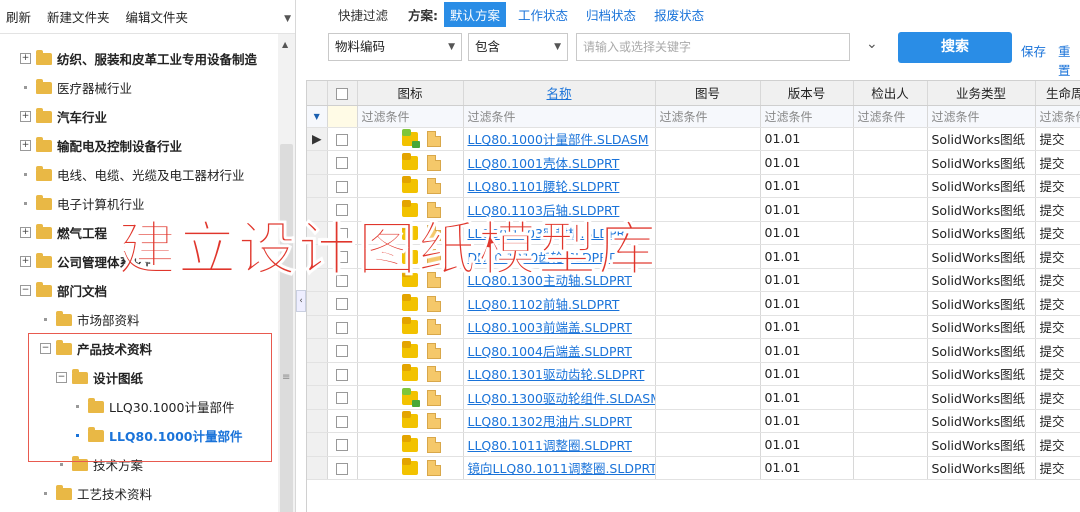 The image size is (1080, 512). I want to click on file-name-link: LLQ80.1300驱动轮组件.SLDASM, so click(559, 397).